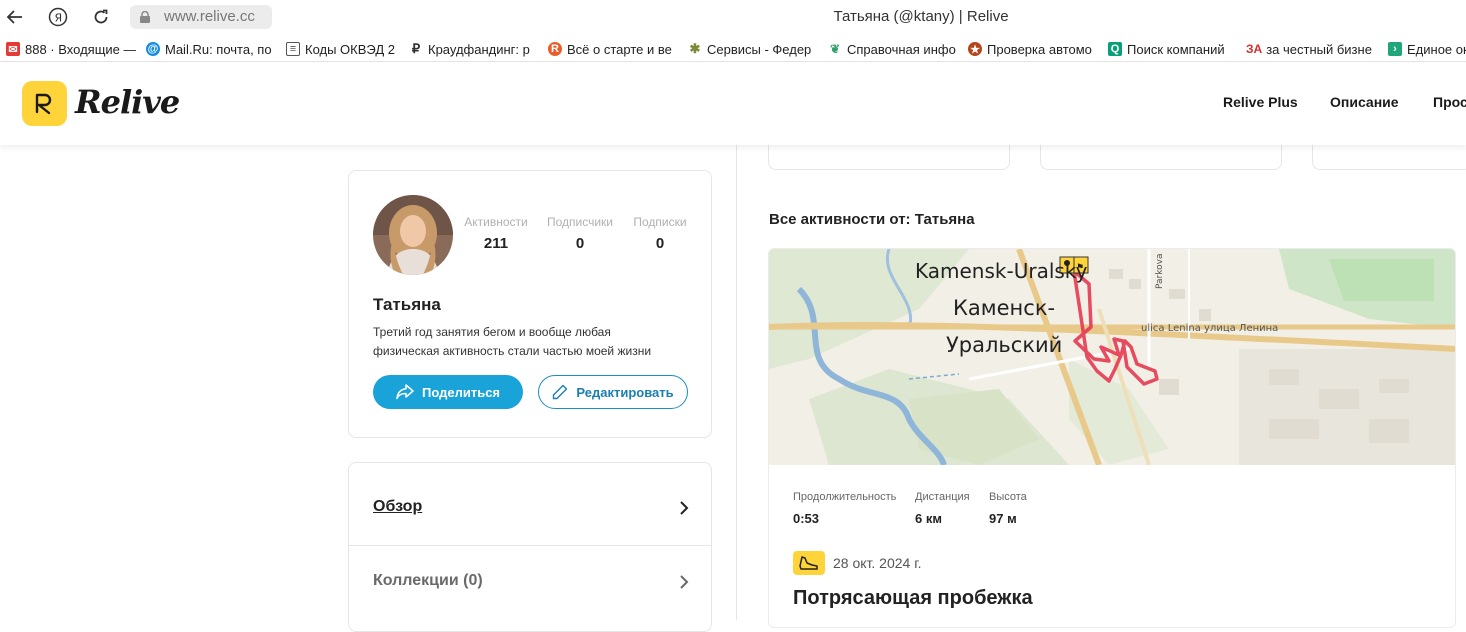  Describe the element at coordinates (733, 104) in the screenshot. I see `site-header: Relive Relive Plus Описание Прос` at that location.